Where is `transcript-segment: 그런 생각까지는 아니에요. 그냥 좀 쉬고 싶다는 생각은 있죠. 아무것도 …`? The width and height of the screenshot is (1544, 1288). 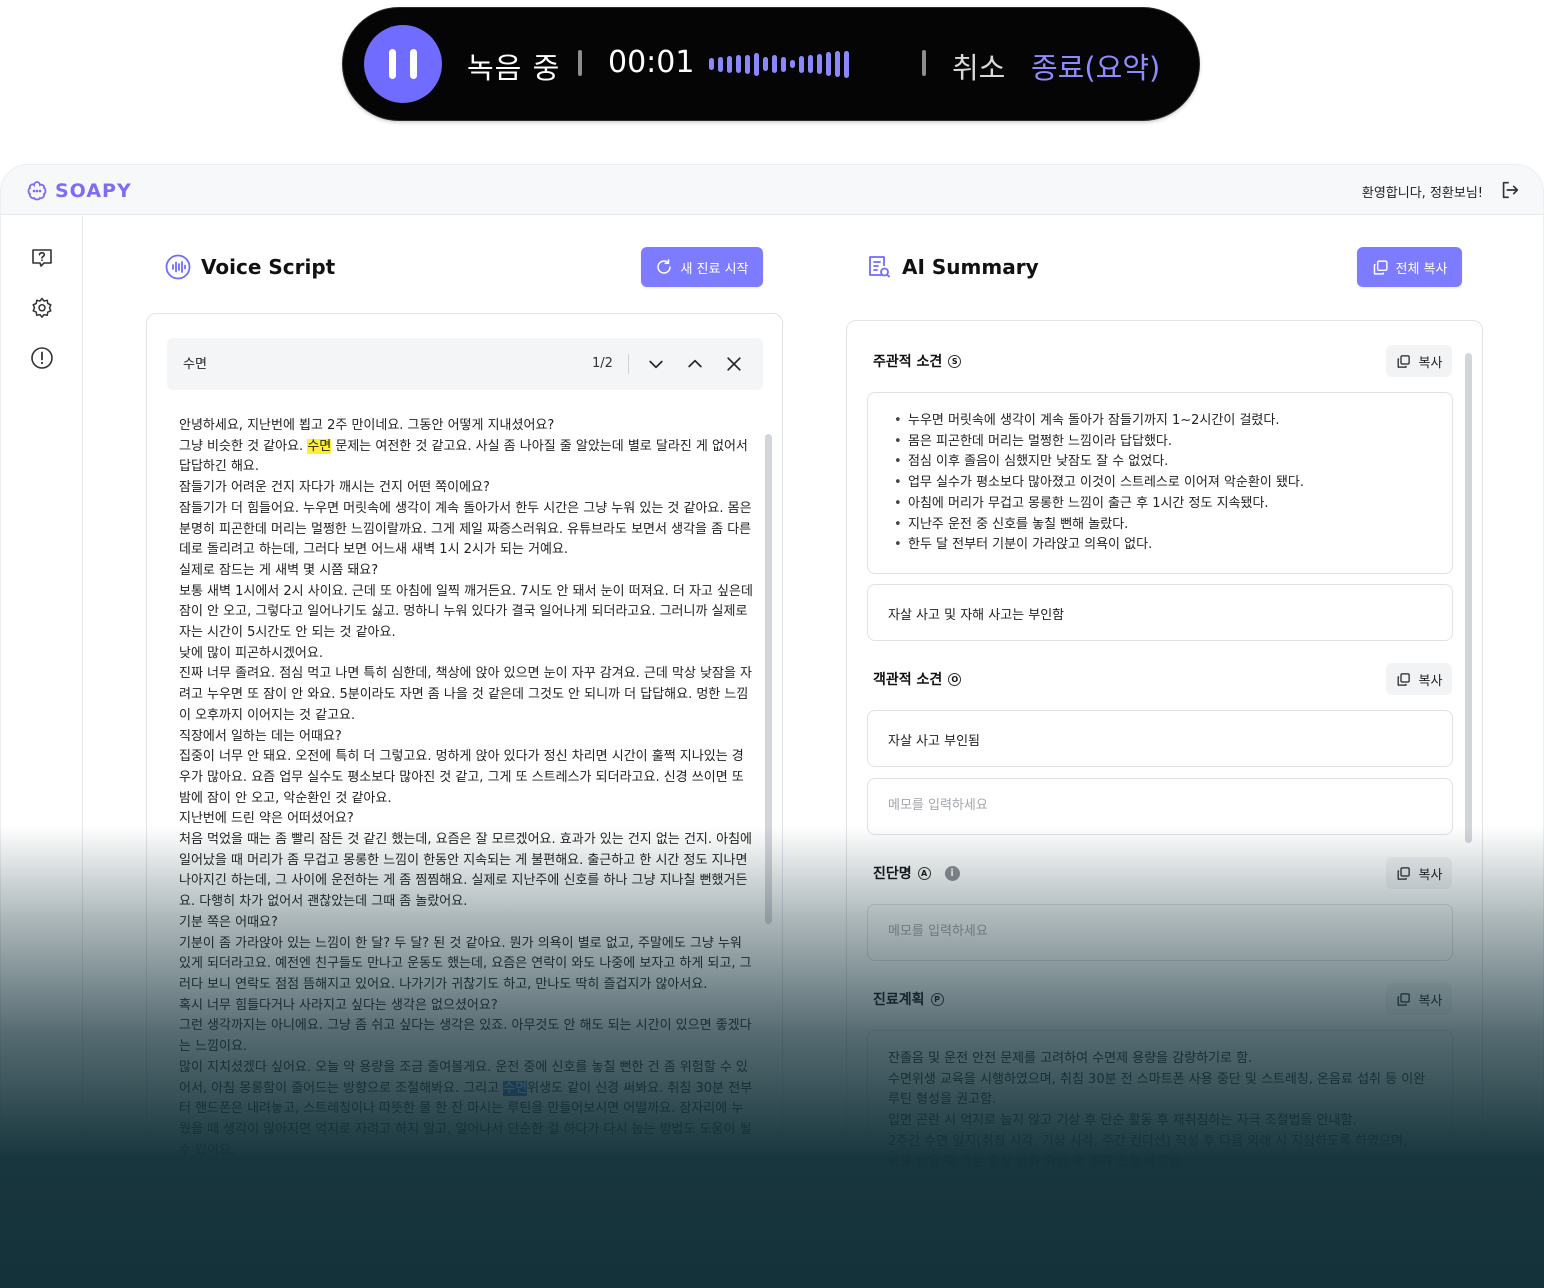 transcript-segment: 그런 생각까지는 아니에요. 그냥 좀 쉬고 싶다는 생각은 있죠. 아무것도 … is located at coordinates (465, 1036).